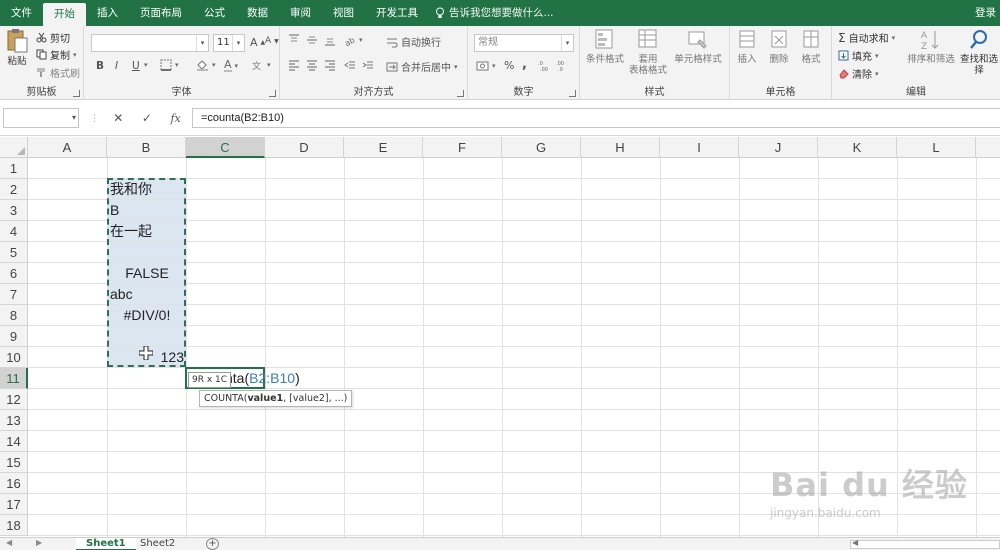  Describe the element at coordinates (206, 65) in the screenshot. I see `fill-color-button: ▾` at that location.